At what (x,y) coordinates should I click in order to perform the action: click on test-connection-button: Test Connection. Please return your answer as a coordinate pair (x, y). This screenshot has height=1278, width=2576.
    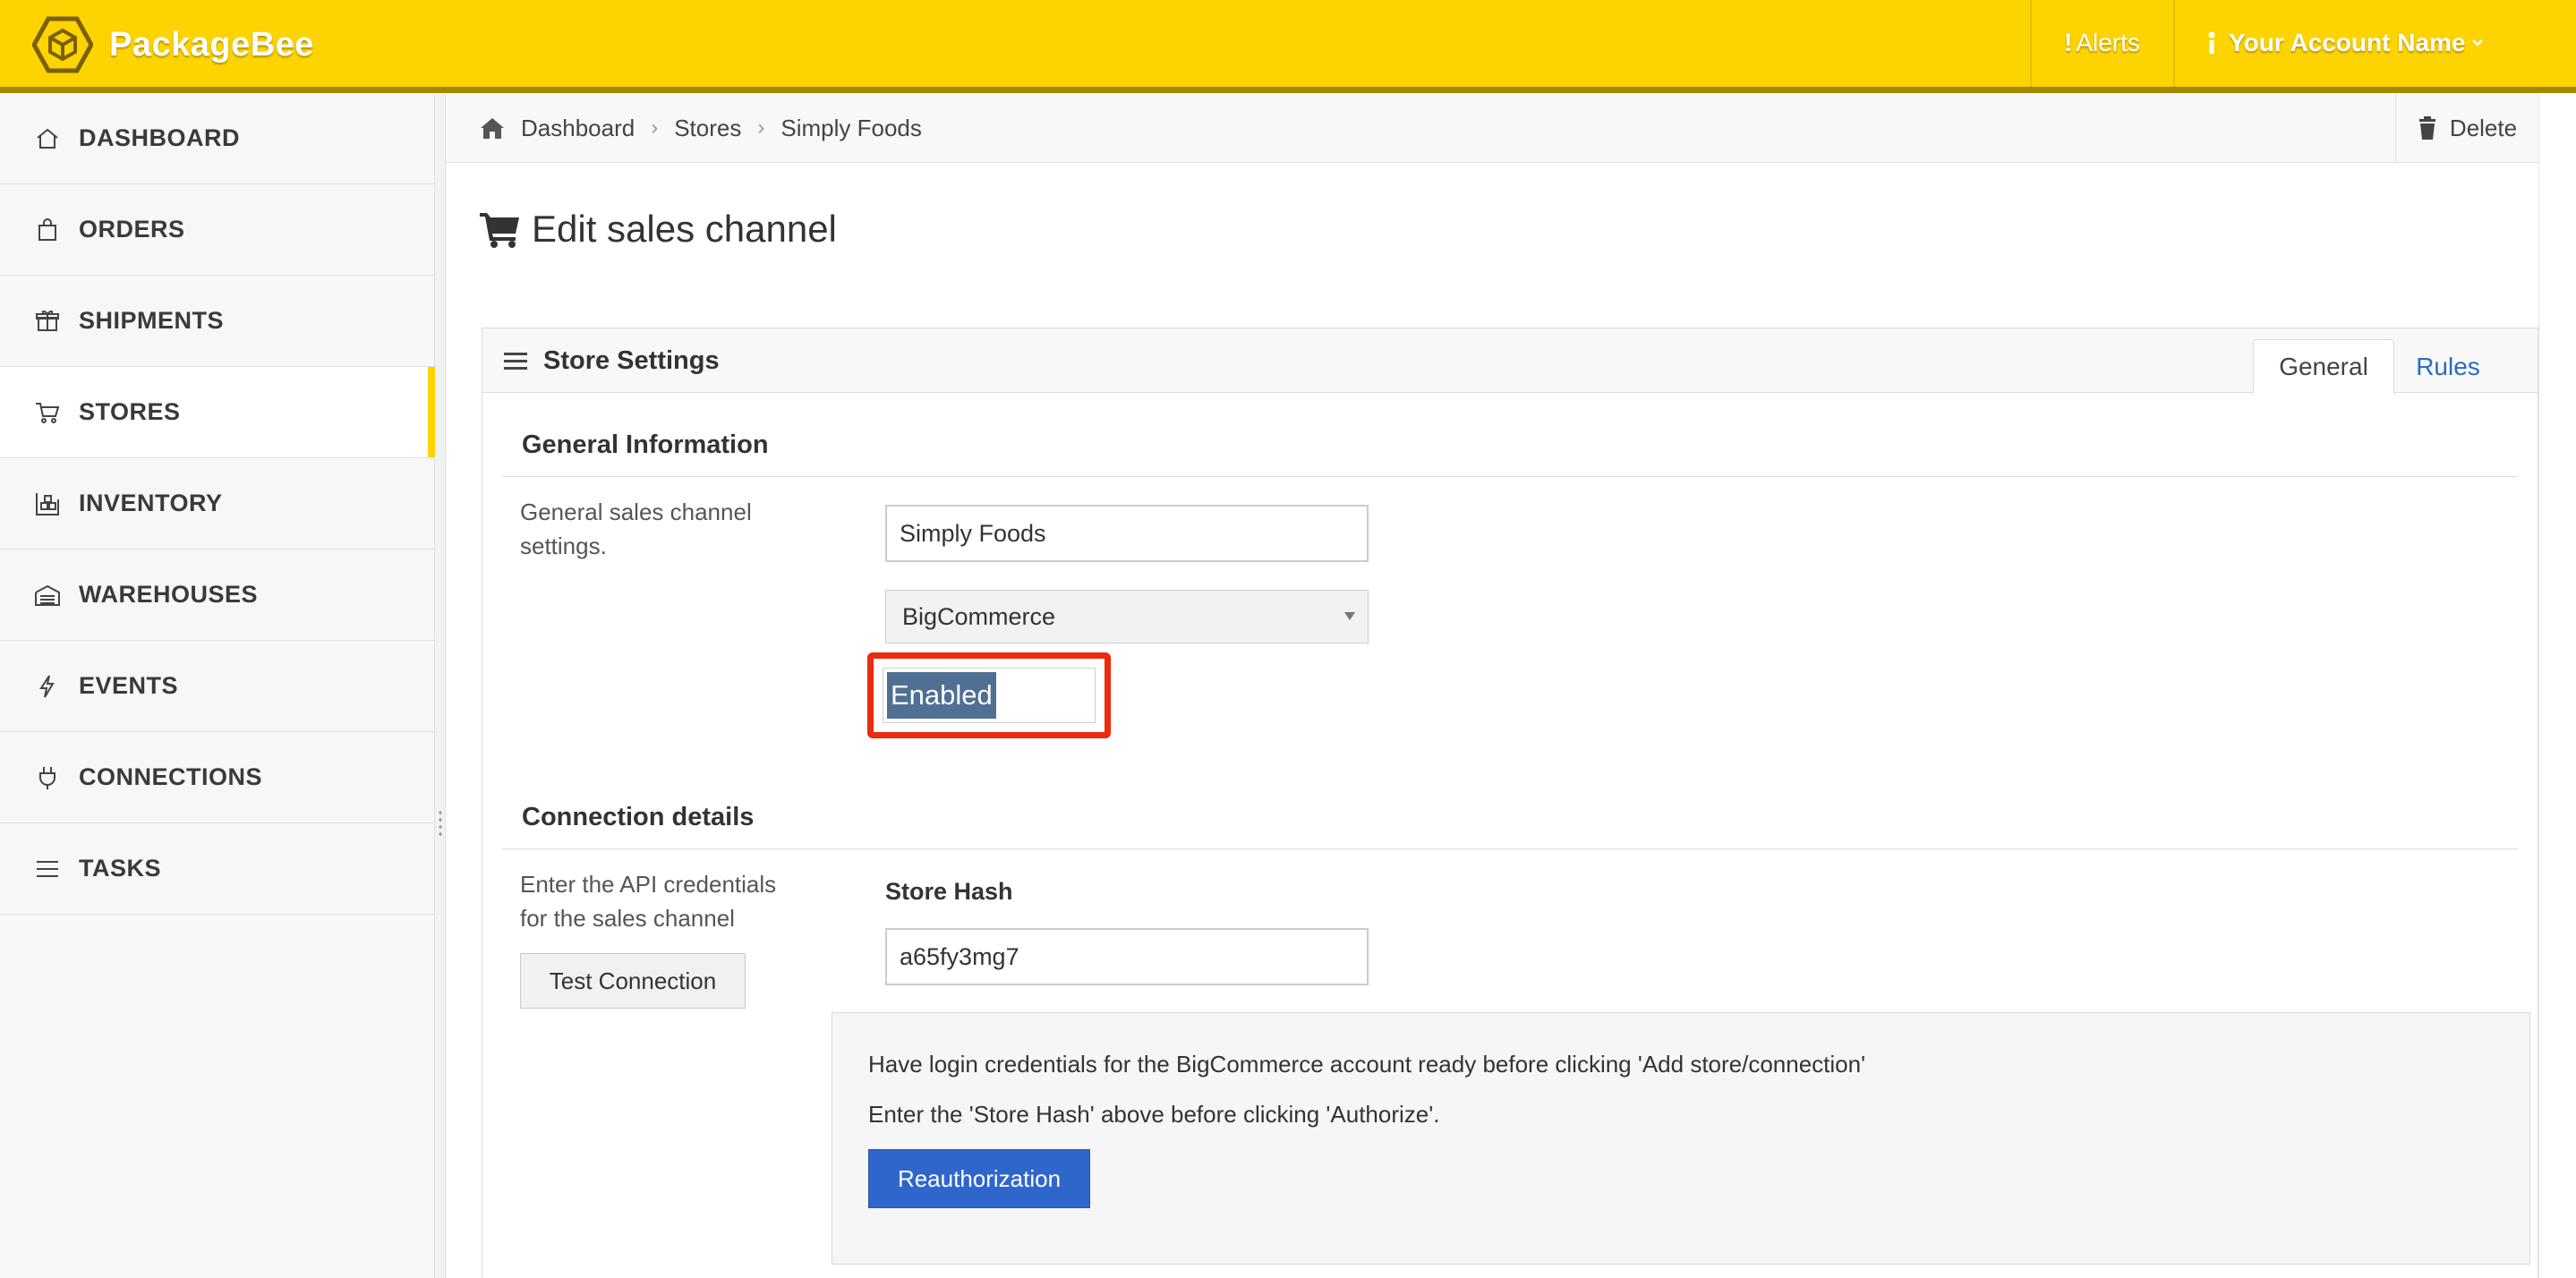
    Looking at the image, I should click on (633, 981).